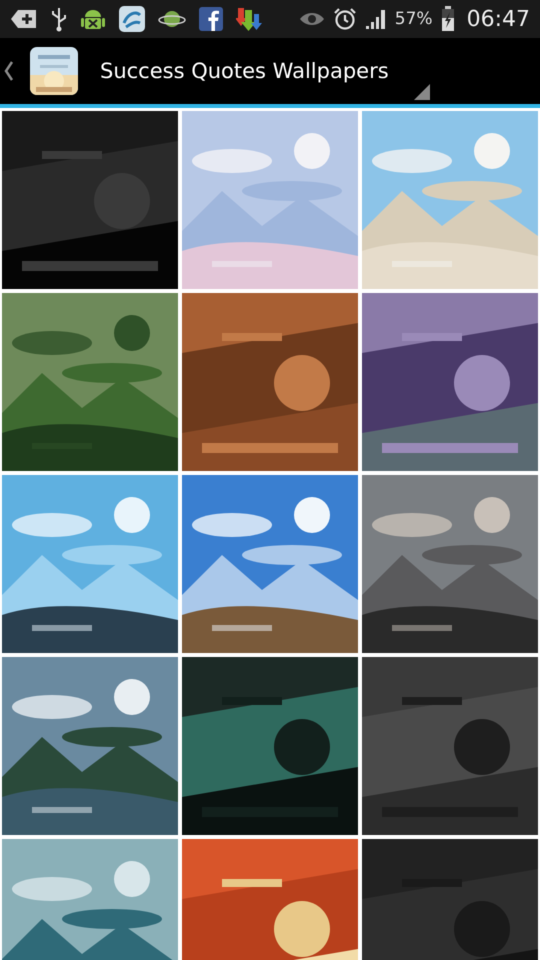  Describe the element at coordinates (132, 19) in the screenshot. I see `app-icon` at that location.